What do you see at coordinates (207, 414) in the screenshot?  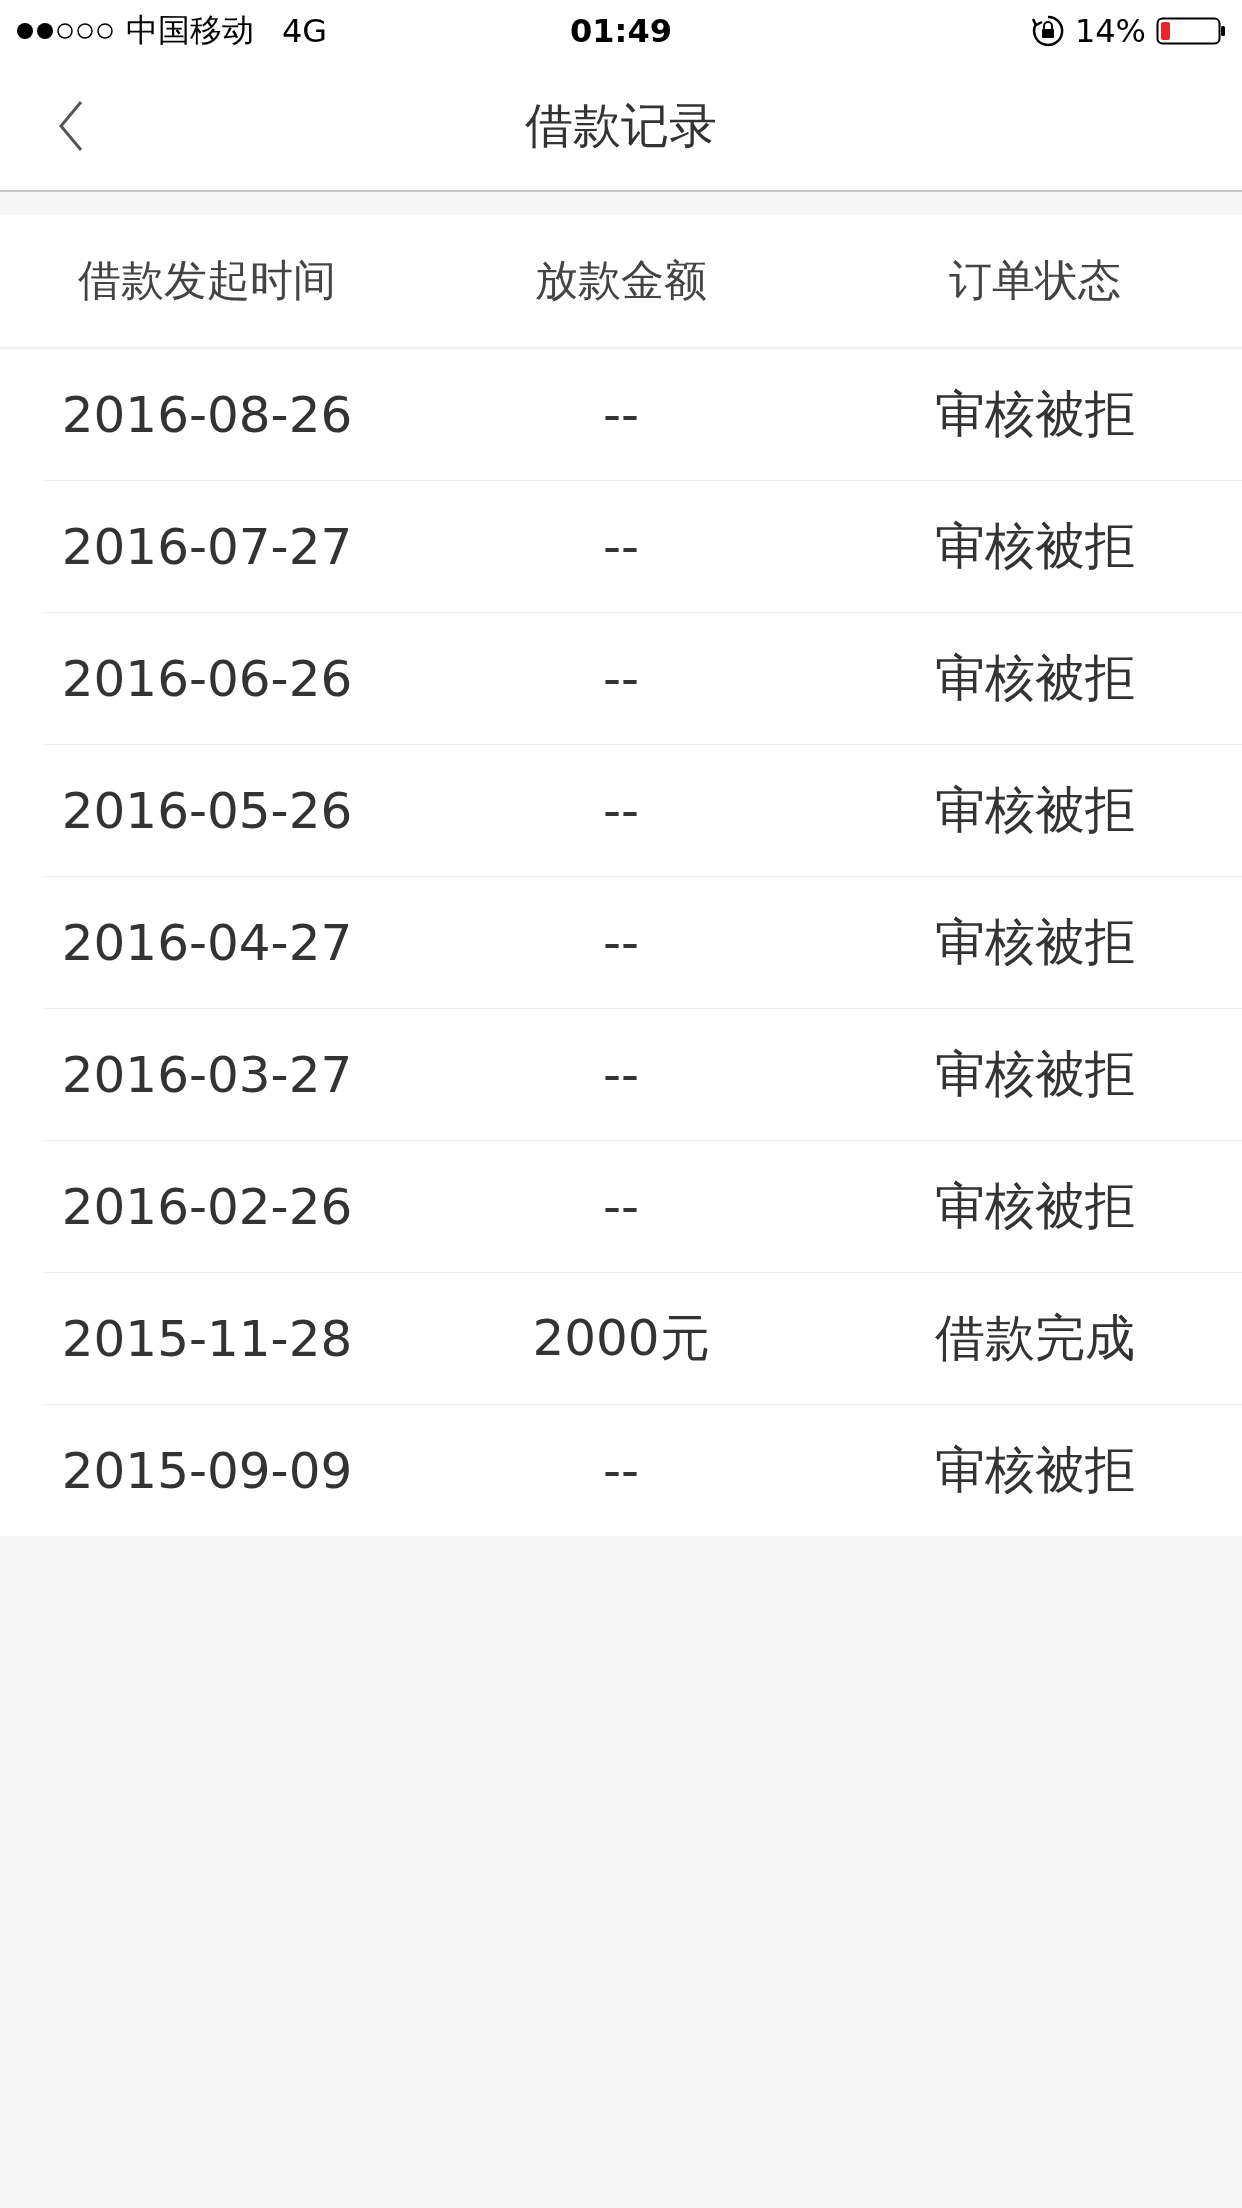 I see `table-cell: 2016-08-26` at bounding box center [207, 414].